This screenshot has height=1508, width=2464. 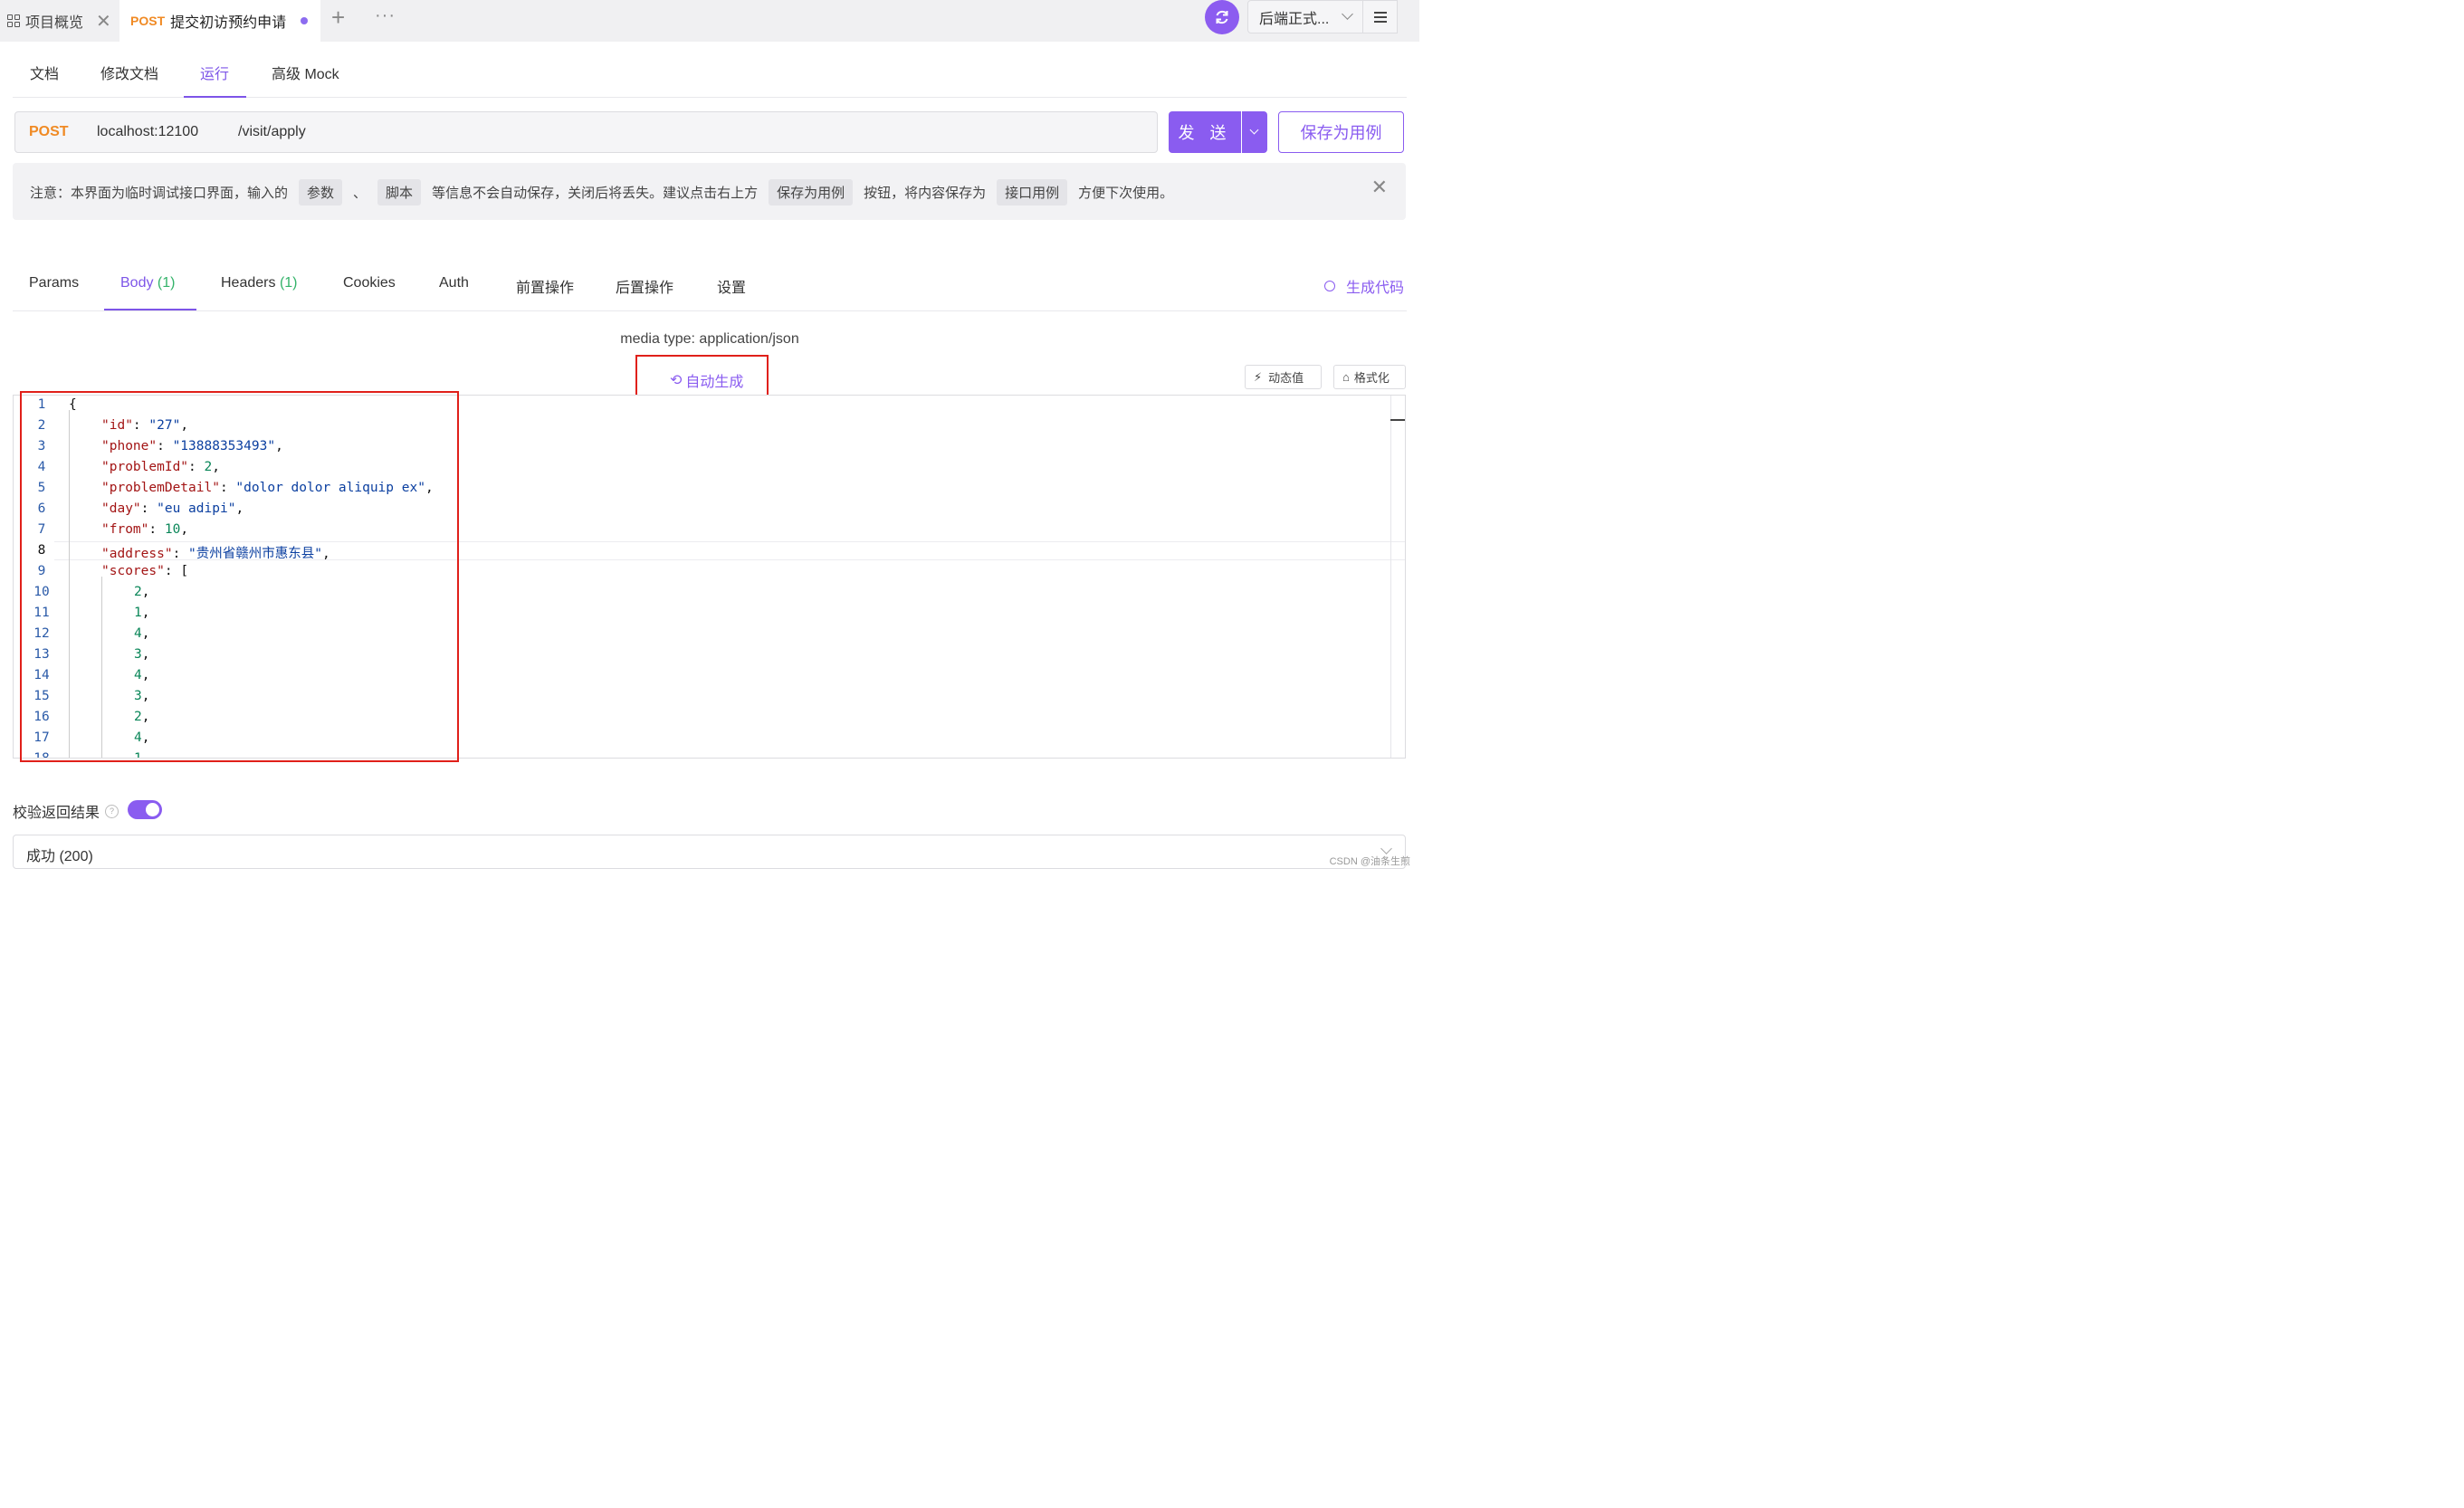 I want to click on save-as-case-button: 保存为用例, so click(x=1341, y=132).